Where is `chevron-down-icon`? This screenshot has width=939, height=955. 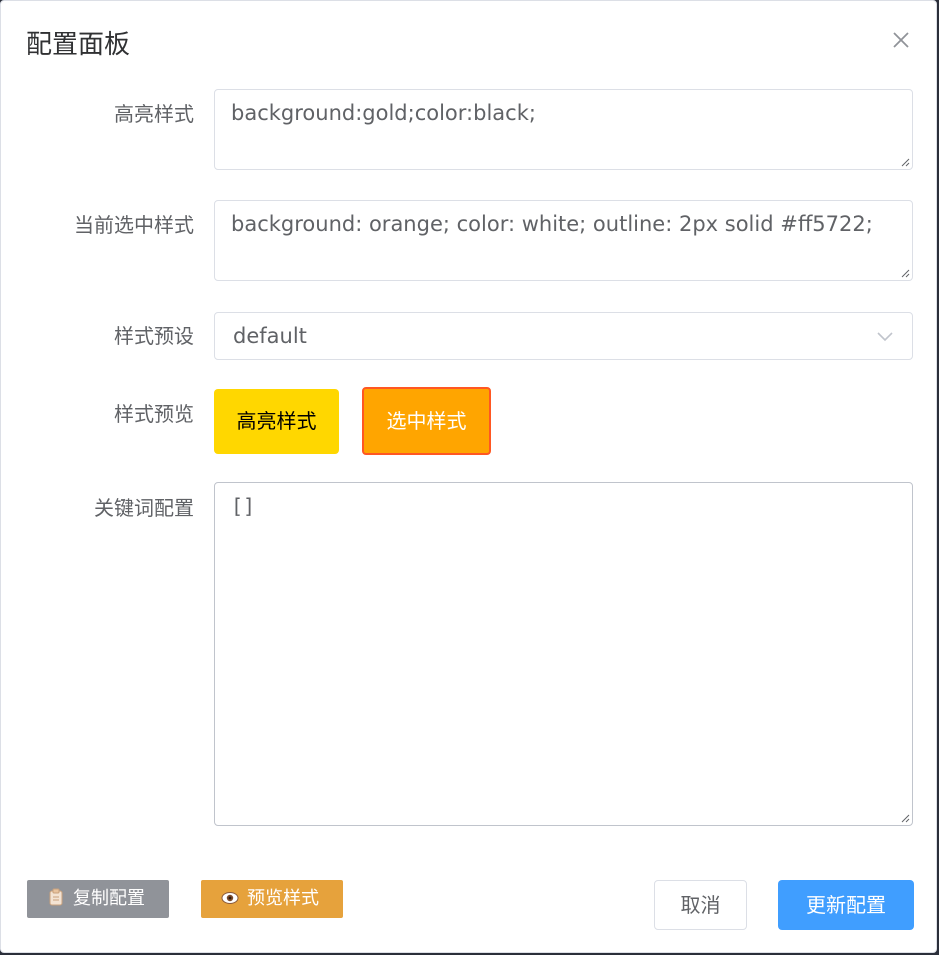
chevron-down-icon is located at coordinates (885, 337).